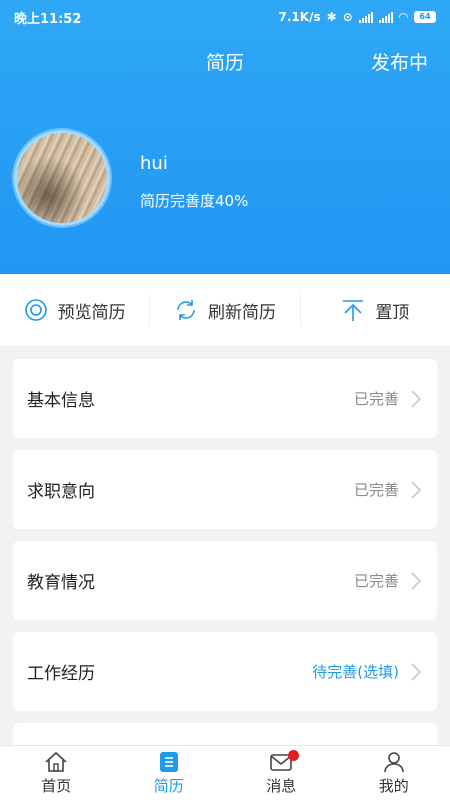  I want to click on section-education: 教育情况 已完善, so click(225, 580).